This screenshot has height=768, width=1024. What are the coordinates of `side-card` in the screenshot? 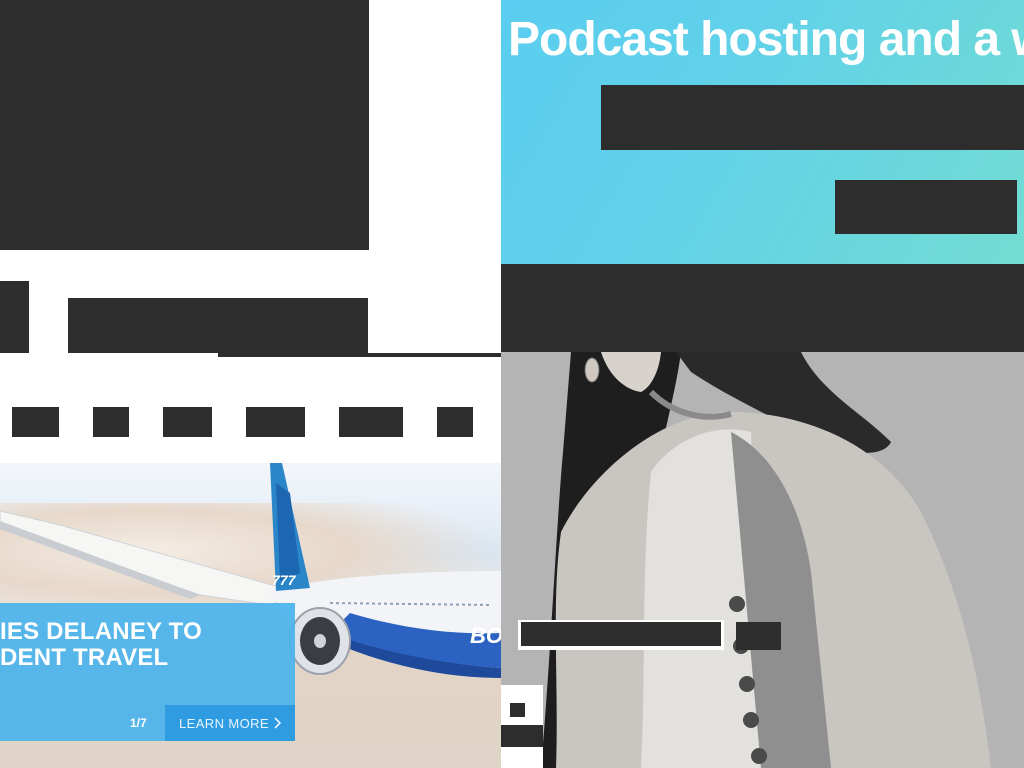 It's located at (522, 726).